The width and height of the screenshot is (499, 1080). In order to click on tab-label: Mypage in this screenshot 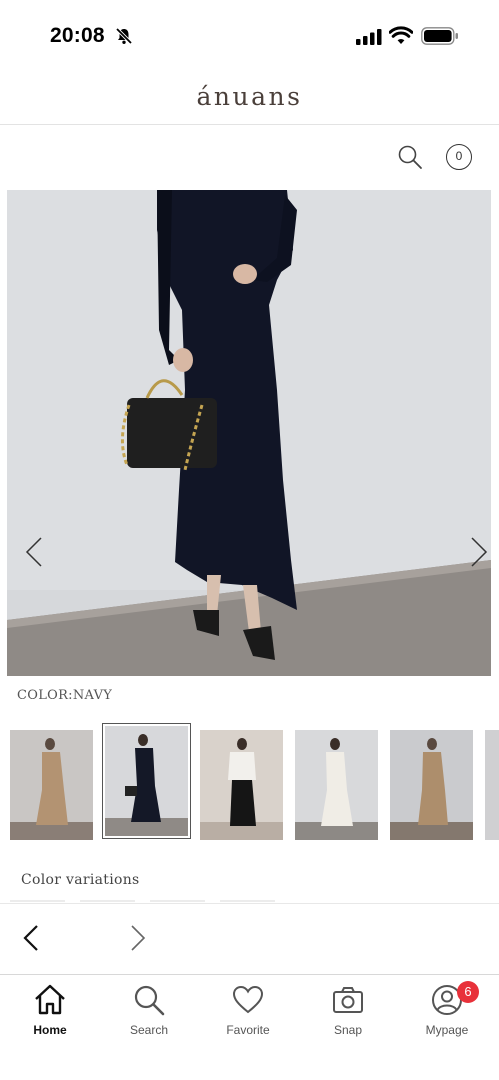, I will do `click(447, 1030)`.